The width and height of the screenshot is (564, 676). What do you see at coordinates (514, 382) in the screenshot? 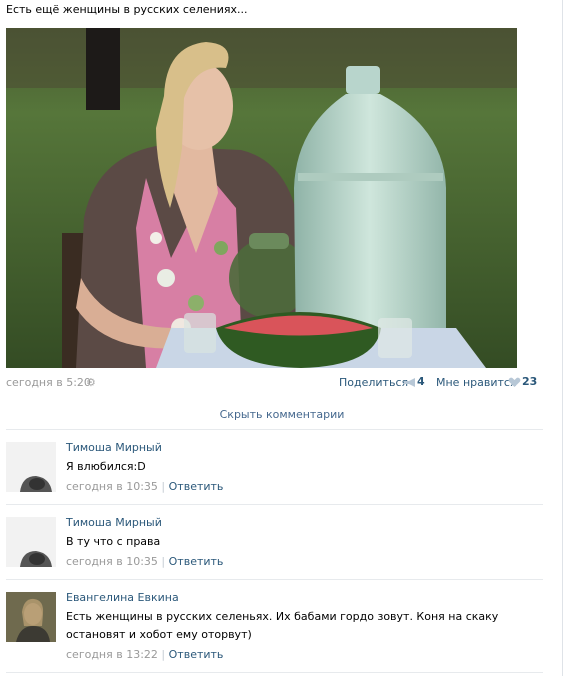
I see `heart-icon` at bounding box center [514, 382].